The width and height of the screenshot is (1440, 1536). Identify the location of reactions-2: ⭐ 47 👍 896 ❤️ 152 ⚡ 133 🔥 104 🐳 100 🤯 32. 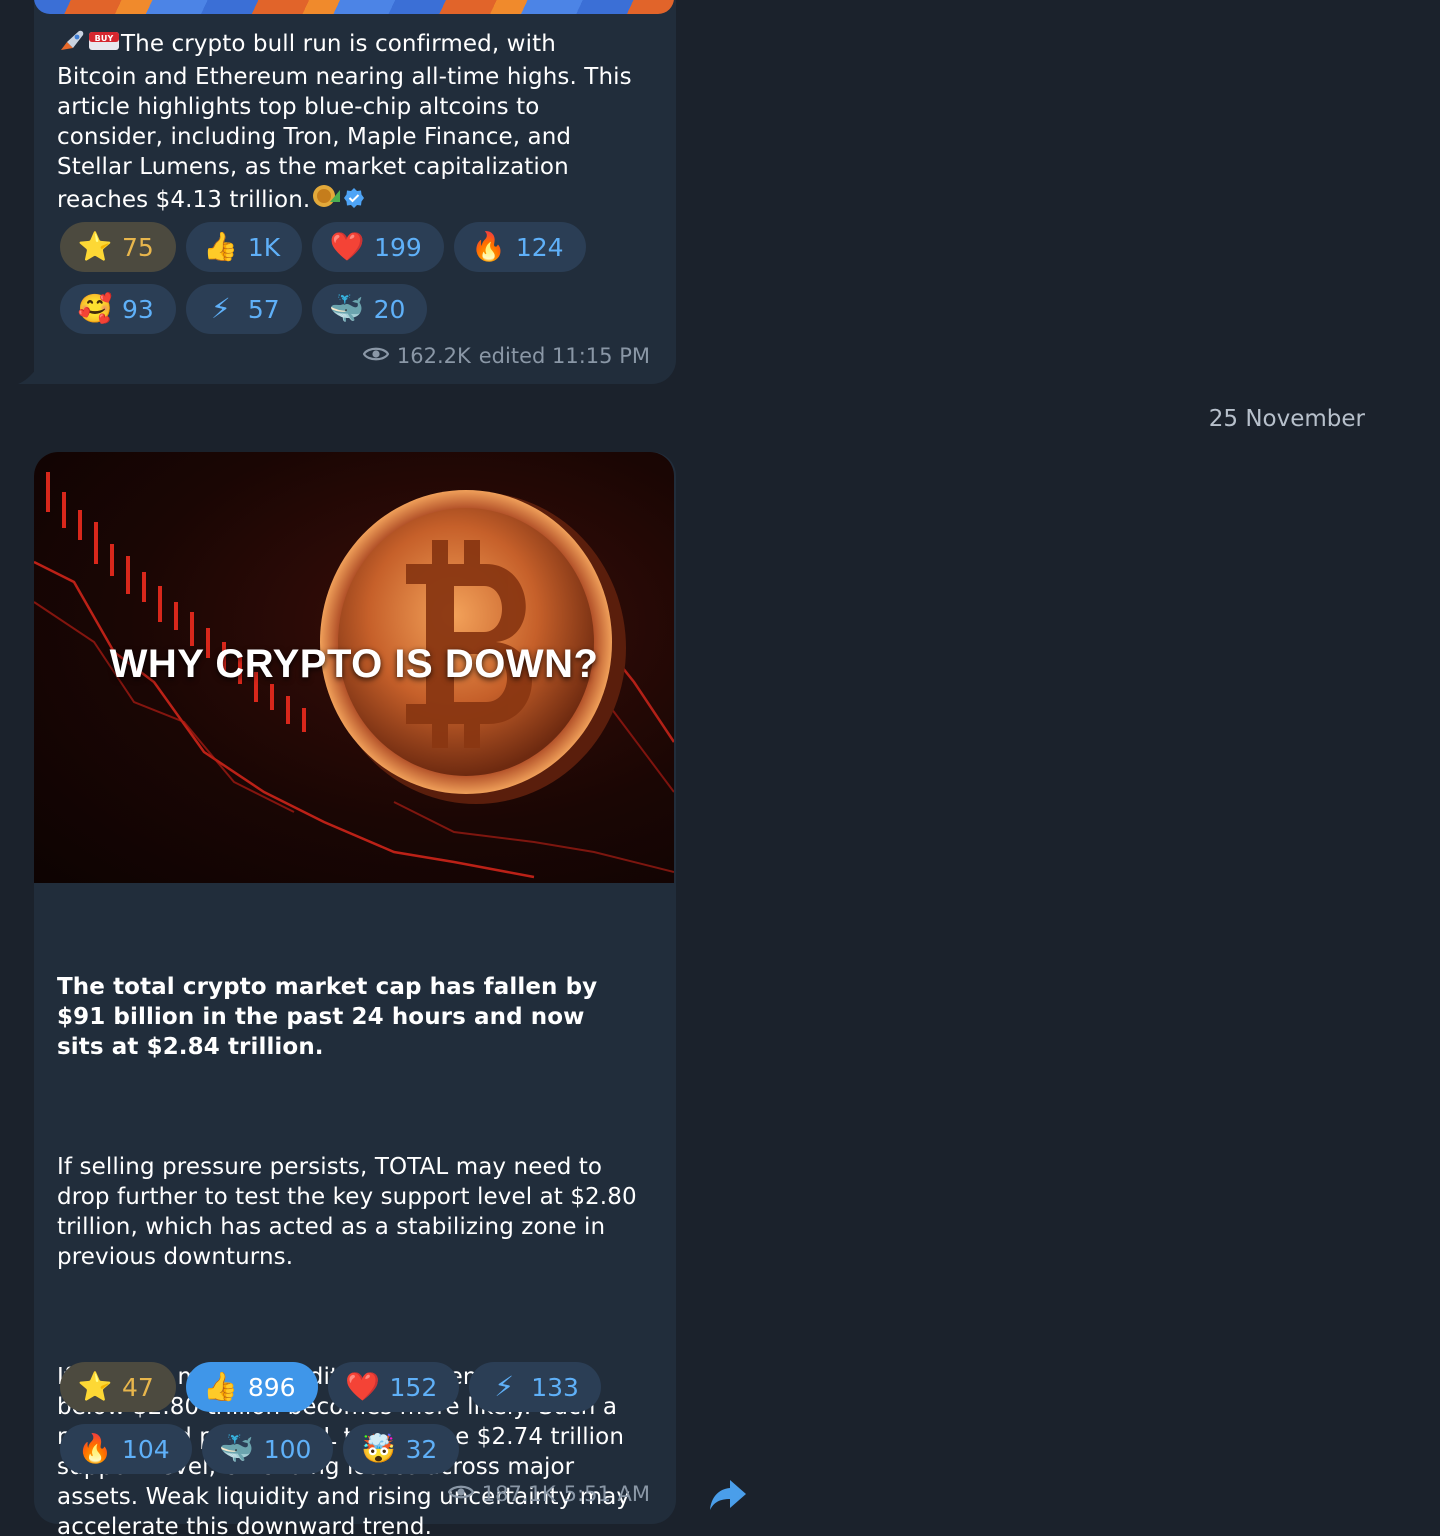
(360, 1424).